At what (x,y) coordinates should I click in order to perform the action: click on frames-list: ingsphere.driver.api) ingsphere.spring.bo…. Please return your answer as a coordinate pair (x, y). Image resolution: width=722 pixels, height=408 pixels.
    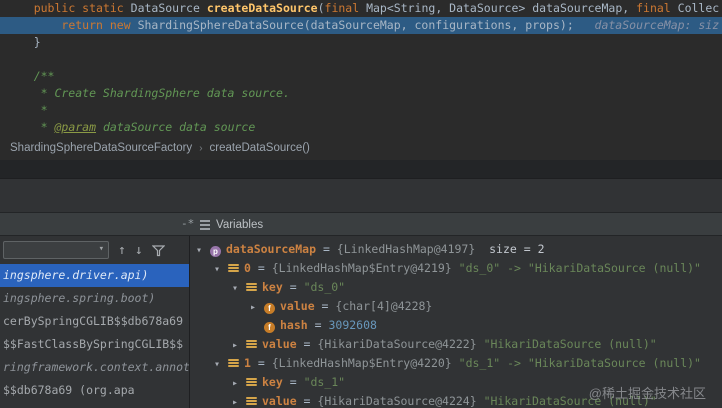
    Looking at the image, I should click on (94, 333).